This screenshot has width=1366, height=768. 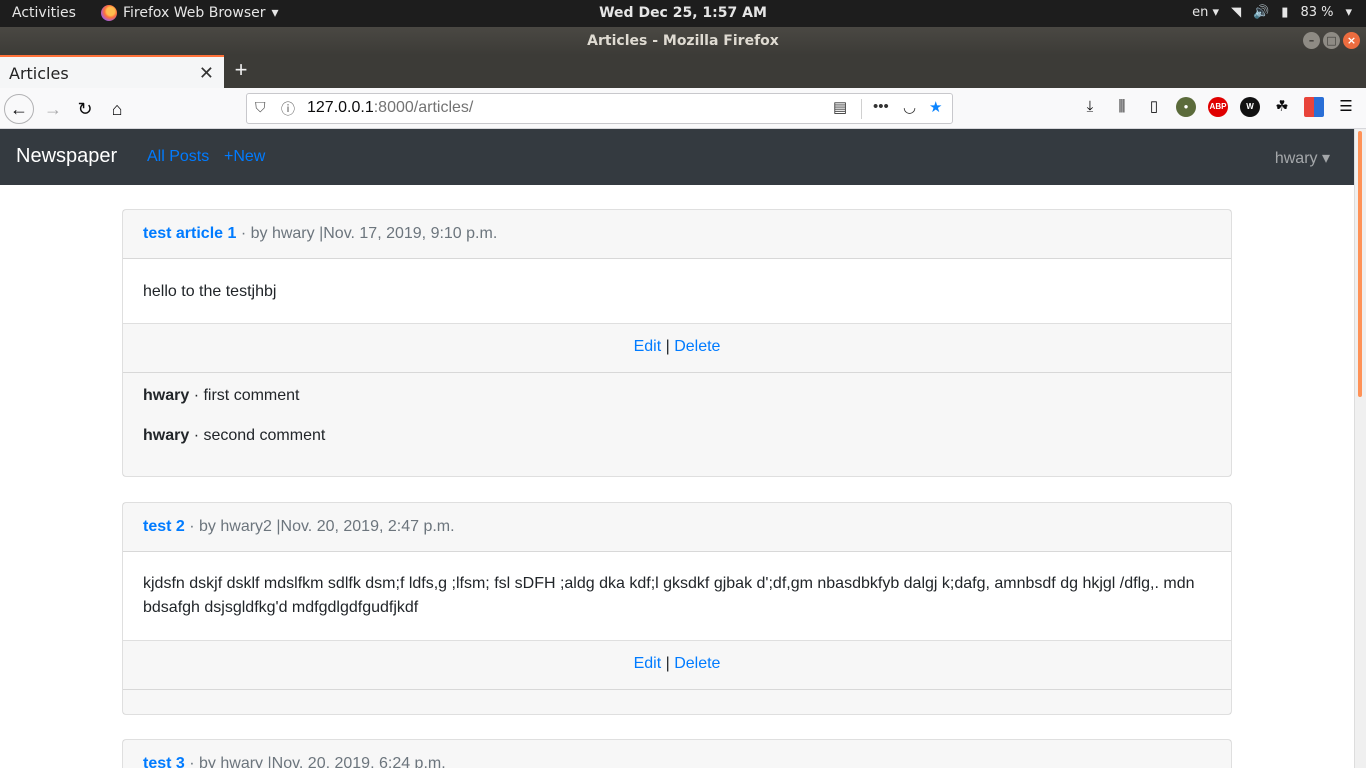 I want to click on chevron-down-icon: ▾, so click(x=1348, y=12).